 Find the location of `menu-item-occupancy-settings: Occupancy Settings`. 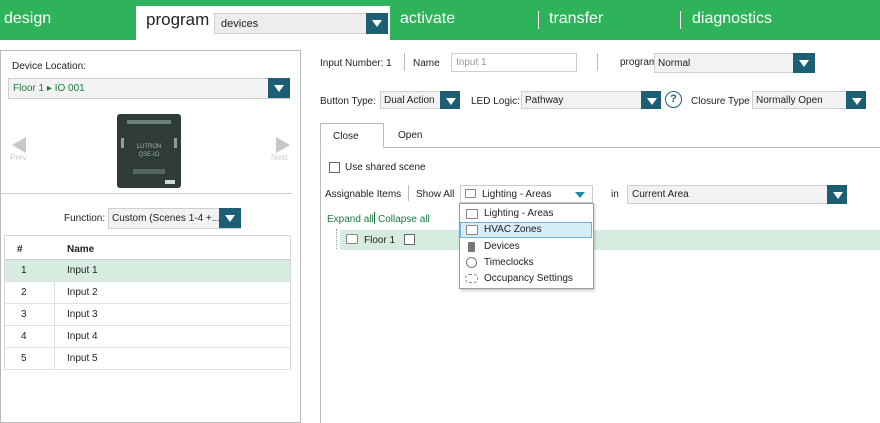

menu-item-occupancy-settings: Occupancy Settings is located at coordinates (526, 279).